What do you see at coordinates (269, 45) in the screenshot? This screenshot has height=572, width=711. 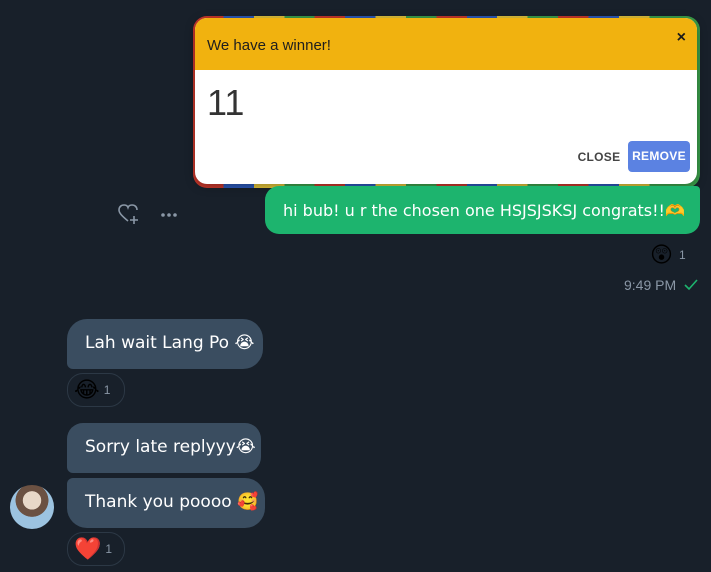 I see `dialog-title: We have a winner!` at bounding box center [269, 45].